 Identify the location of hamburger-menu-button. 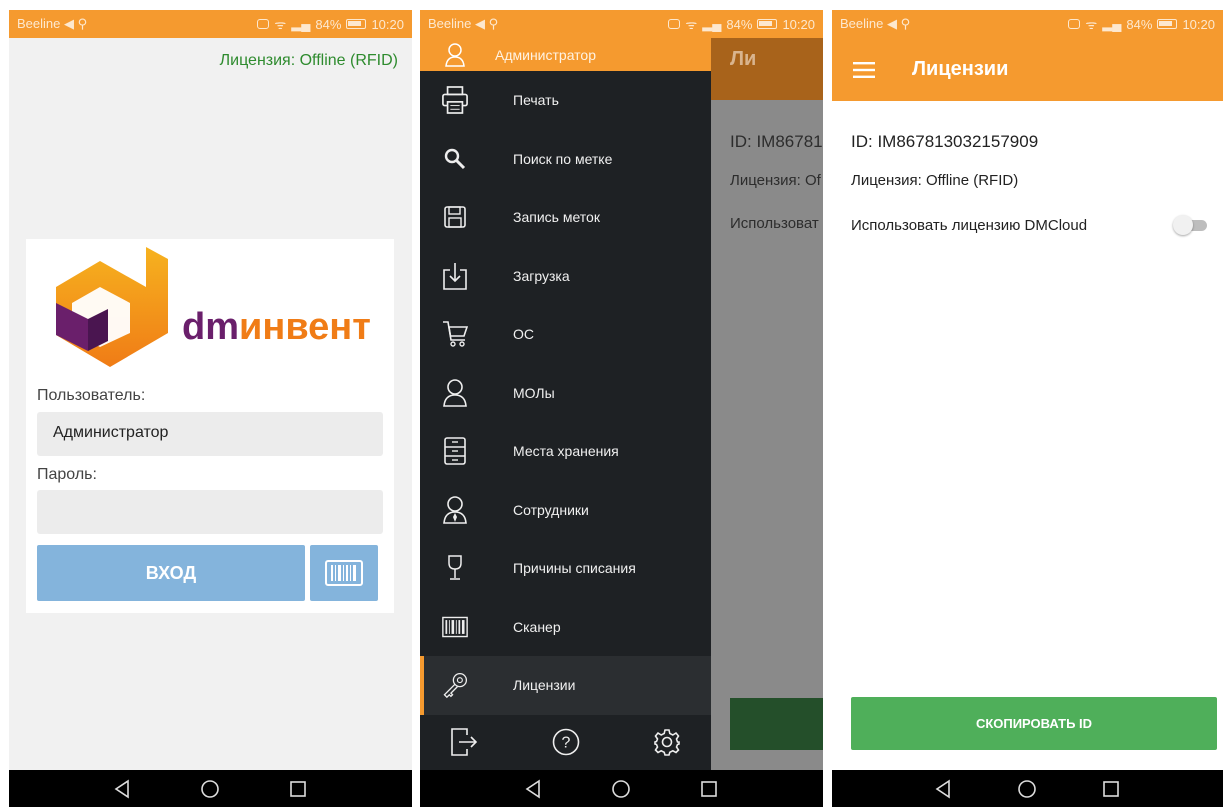
(864, 70).